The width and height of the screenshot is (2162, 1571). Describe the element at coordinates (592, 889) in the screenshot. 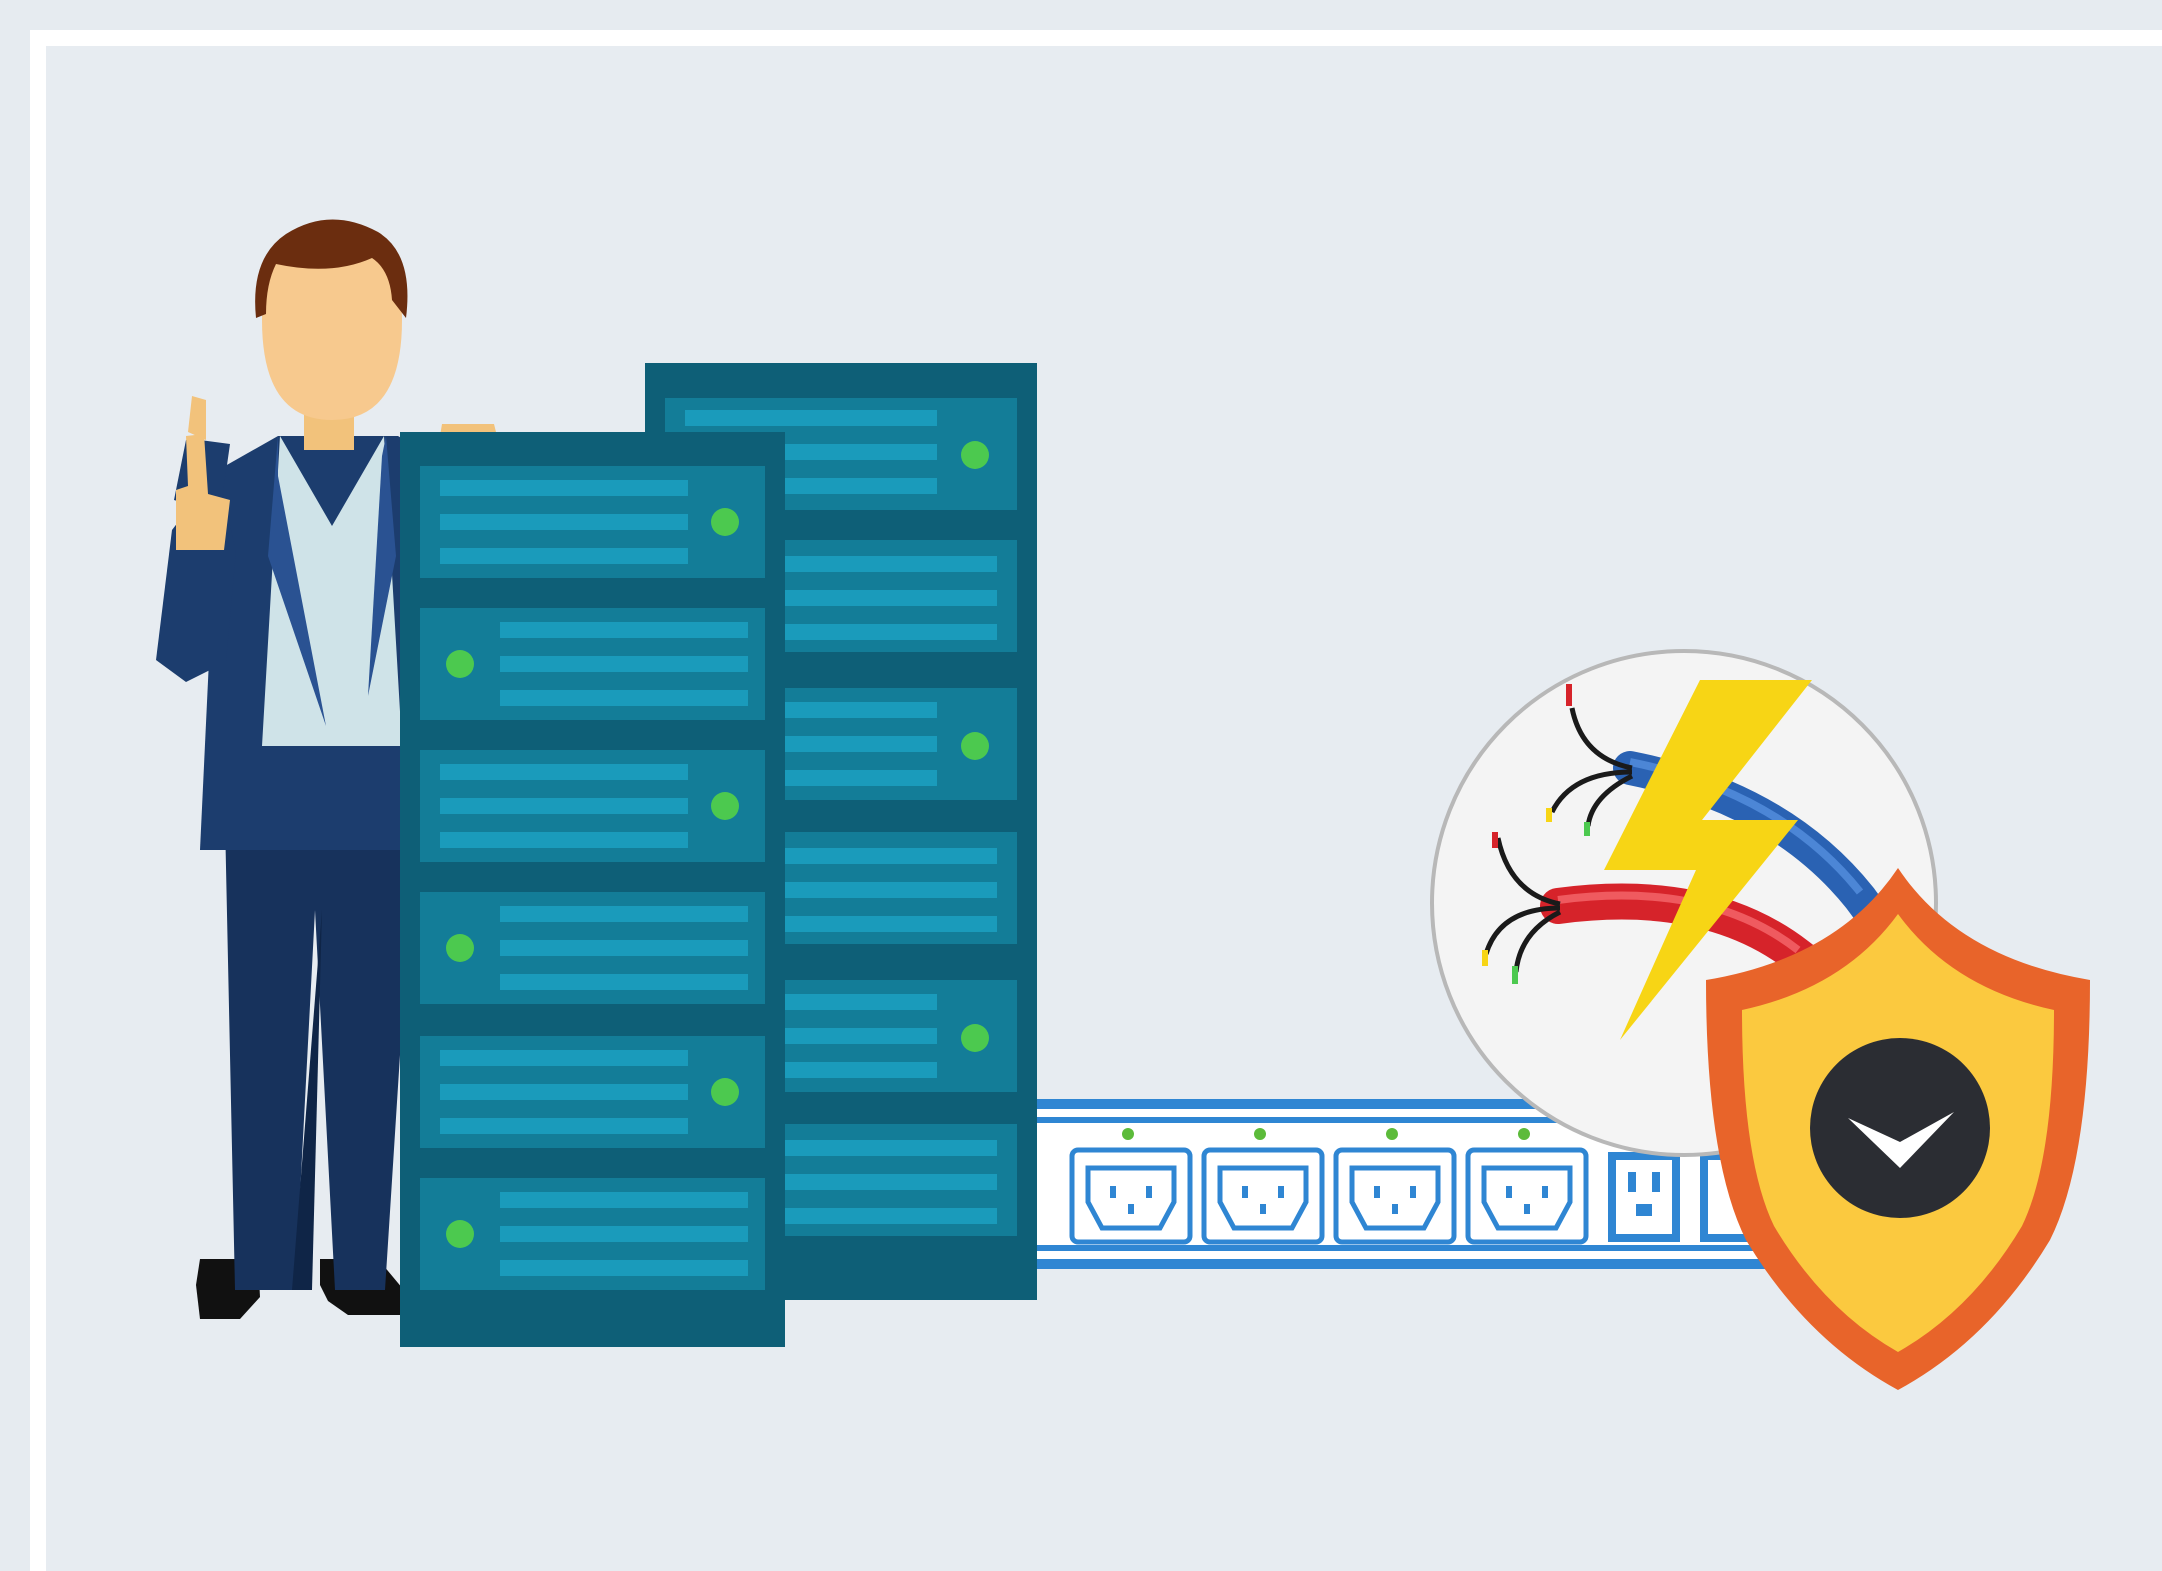

I see `server-rack-front` at that location.